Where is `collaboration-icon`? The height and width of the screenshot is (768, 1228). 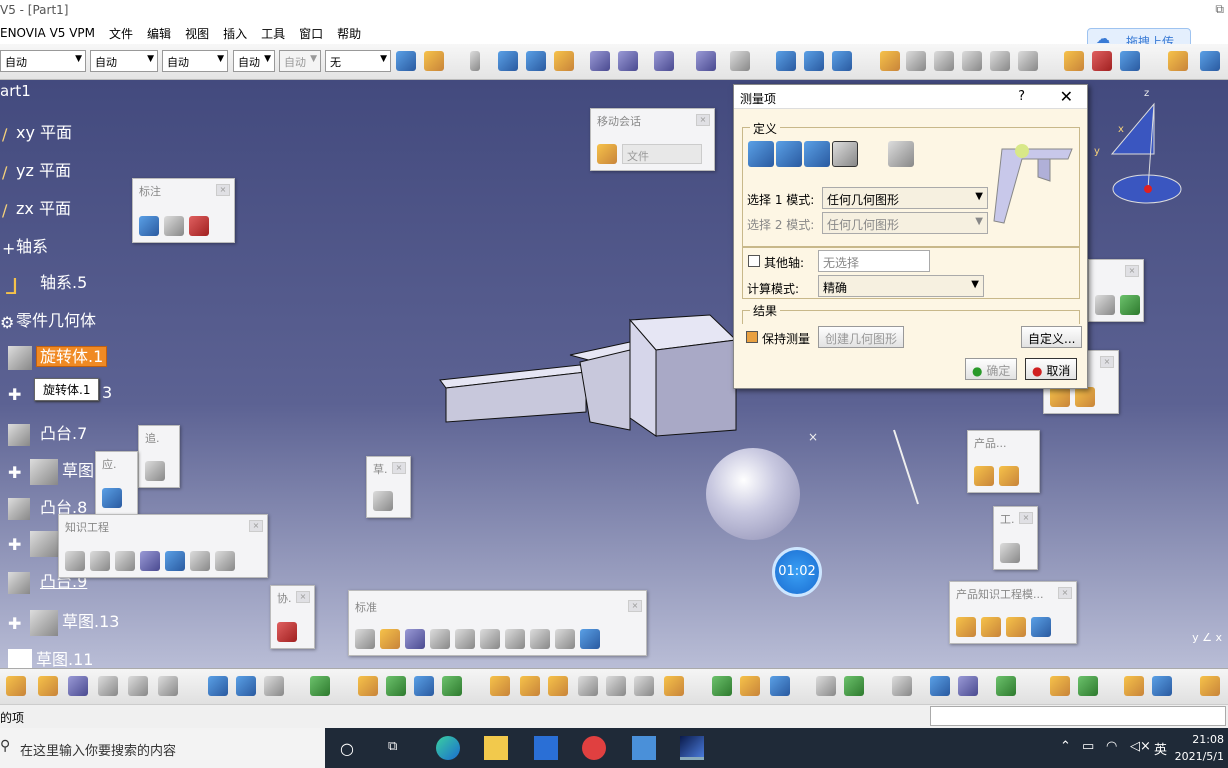 collaboration-icon is located at coordinates (287, 632).